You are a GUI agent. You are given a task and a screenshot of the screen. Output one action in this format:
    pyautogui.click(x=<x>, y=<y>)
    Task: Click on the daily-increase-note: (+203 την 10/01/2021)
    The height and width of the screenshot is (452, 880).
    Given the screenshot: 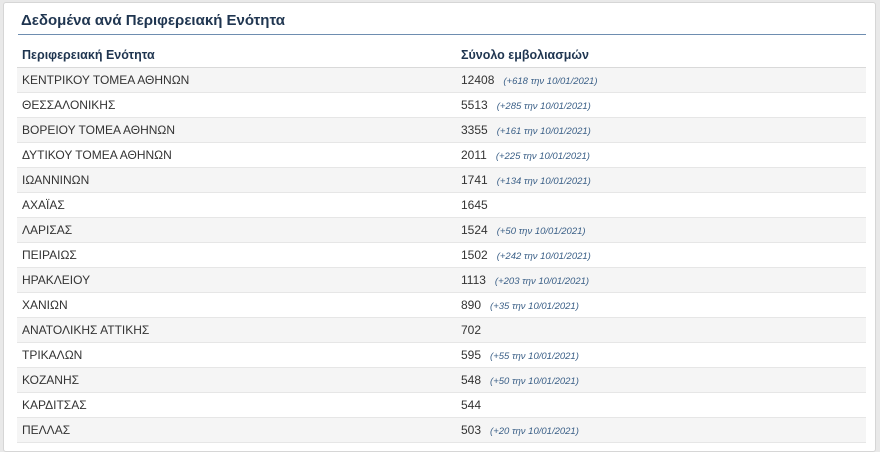 What is the action you would take?
    pyautogui.click(x=542, y=281)
    